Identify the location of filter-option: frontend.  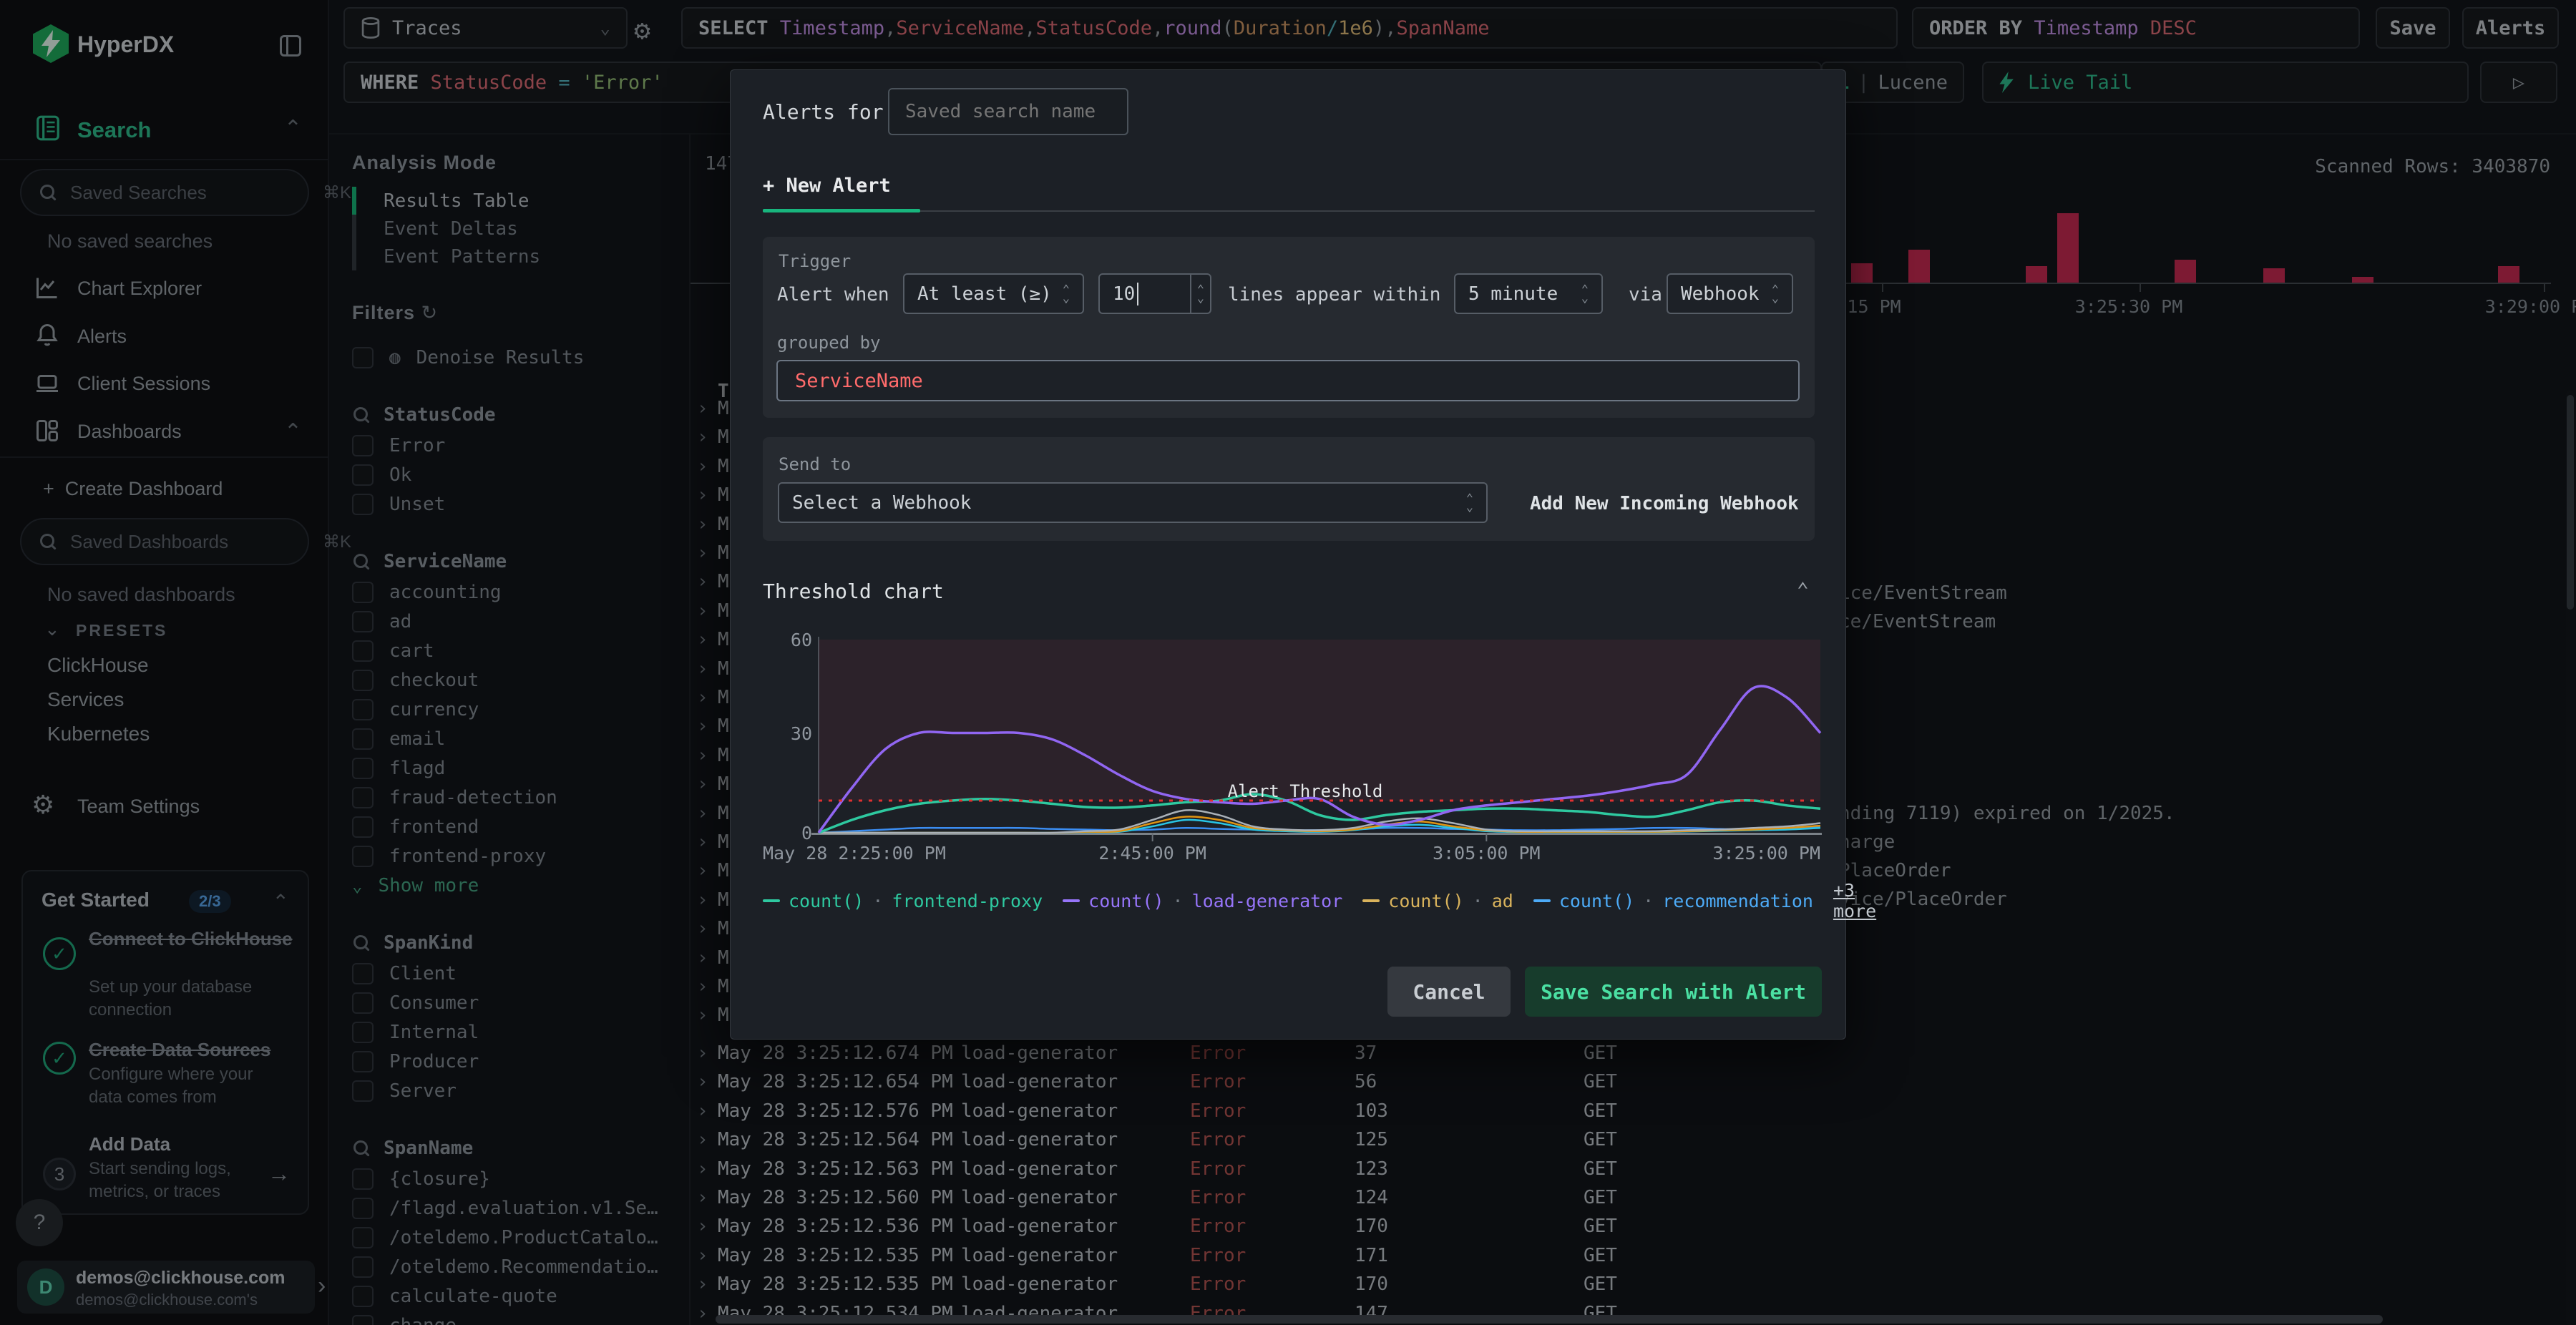
(520, 826).